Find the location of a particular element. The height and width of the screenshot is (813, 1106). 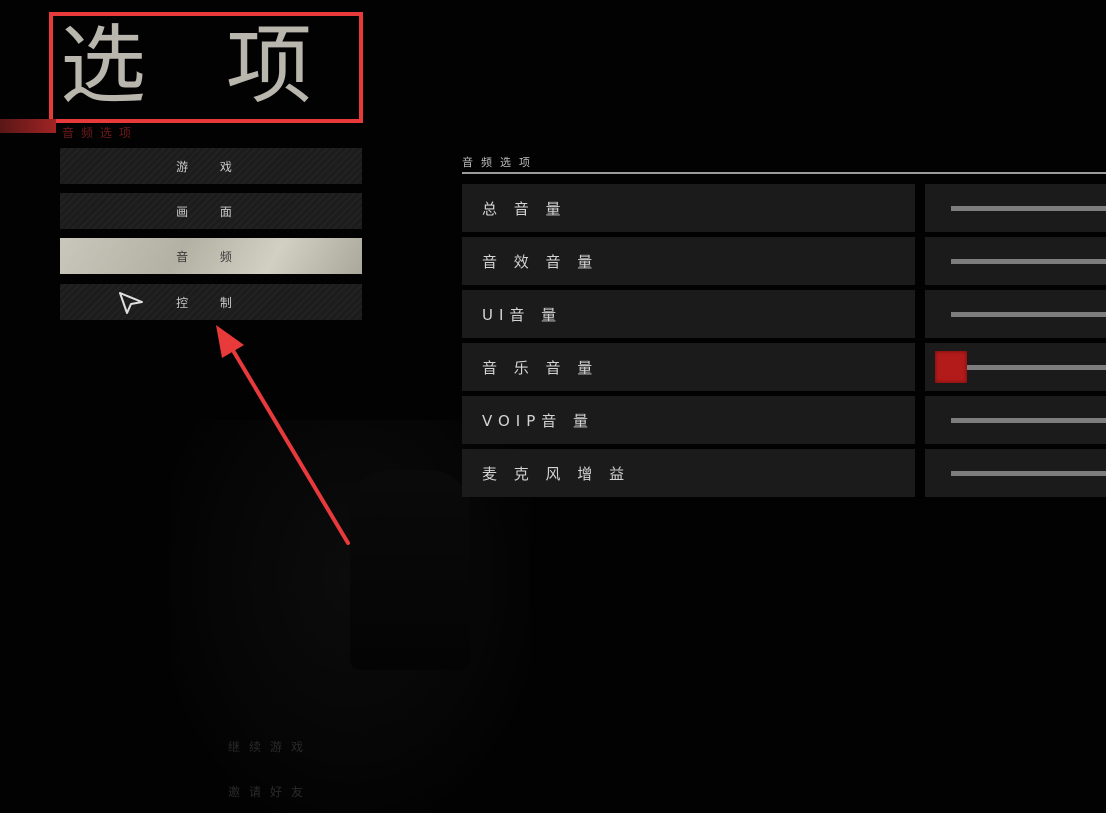

sfx-volume-slider is located at coordinates (1015, 261).